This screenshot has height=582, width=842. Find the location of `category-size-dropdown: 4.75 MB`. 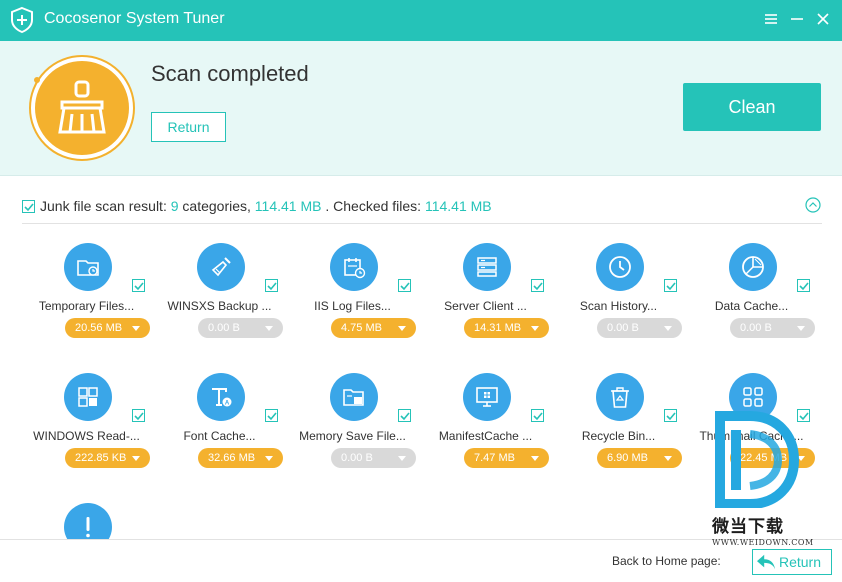

category-size-dropdown: 4.75 MB is located at coordinates (373, 328).